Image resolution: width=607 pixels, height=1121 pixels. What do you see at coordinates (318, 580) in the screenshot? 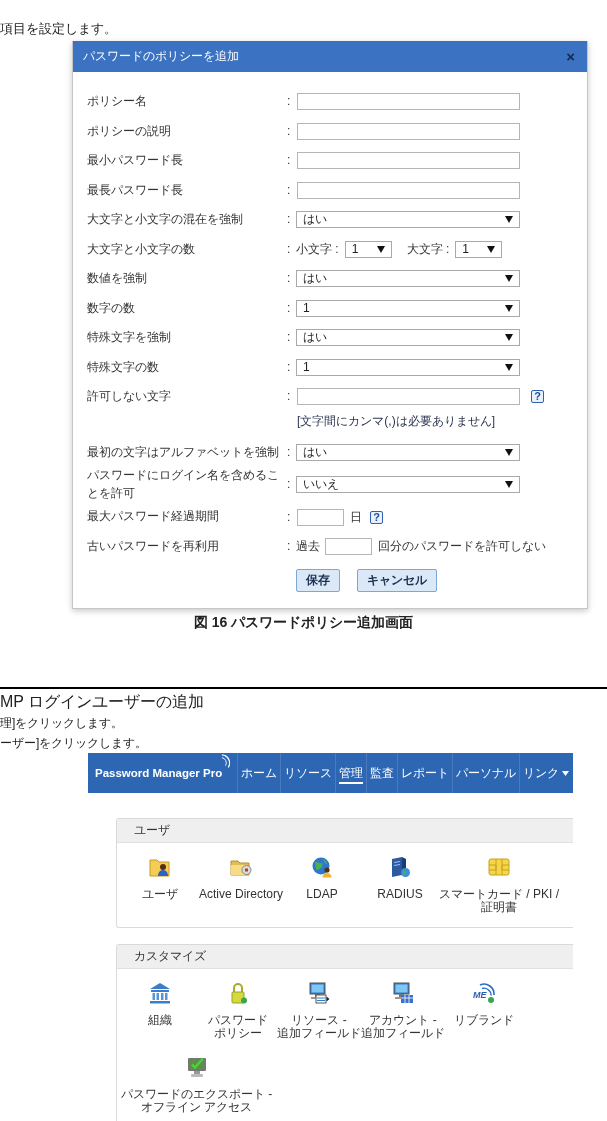
I see `save-button: 保存` at bounding box center [318, 580].